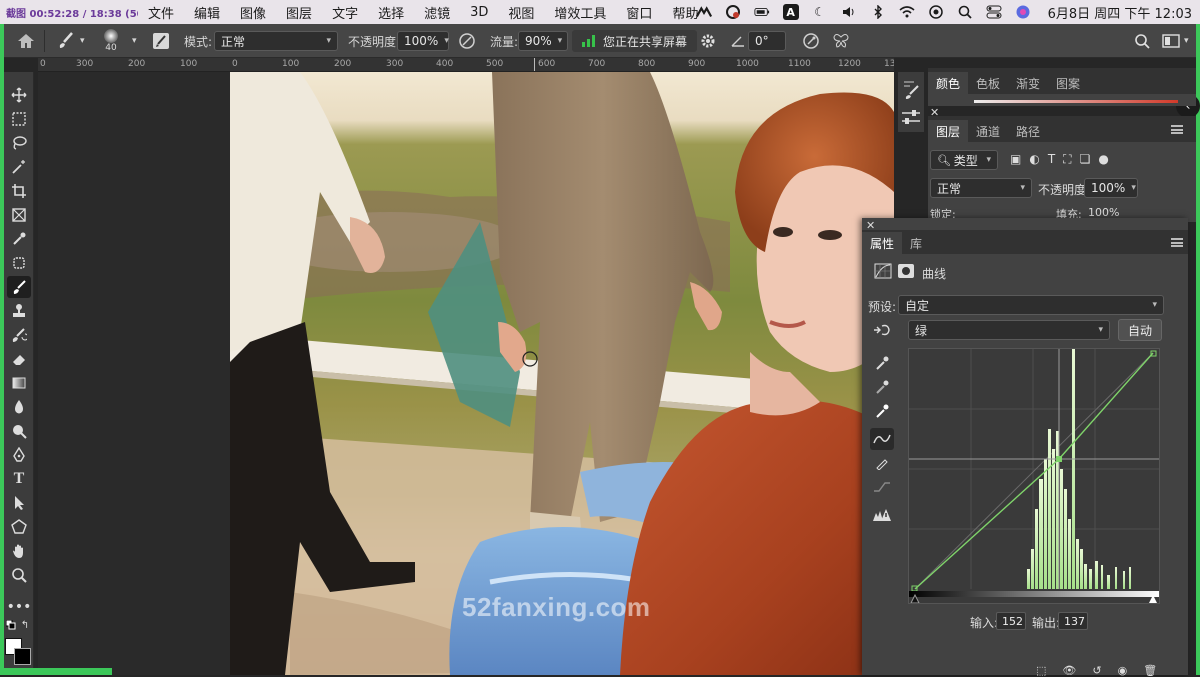  What do you see at coordinates (19, 455) in the screenshot?
I see `pen-tool-icon` at bounding box center [19, 455].